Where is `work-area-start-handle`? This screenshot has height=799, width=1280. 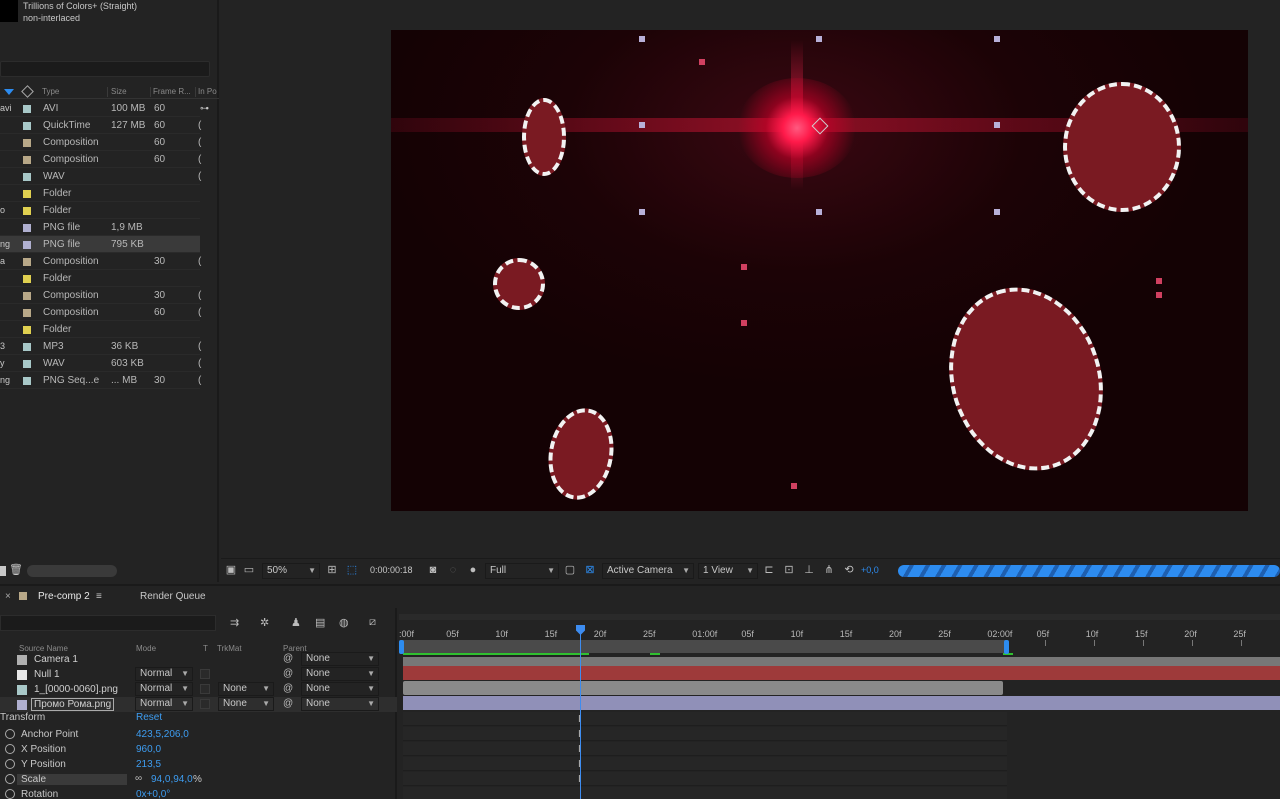
work-area-start-handle is located at coordinates (401, 647).